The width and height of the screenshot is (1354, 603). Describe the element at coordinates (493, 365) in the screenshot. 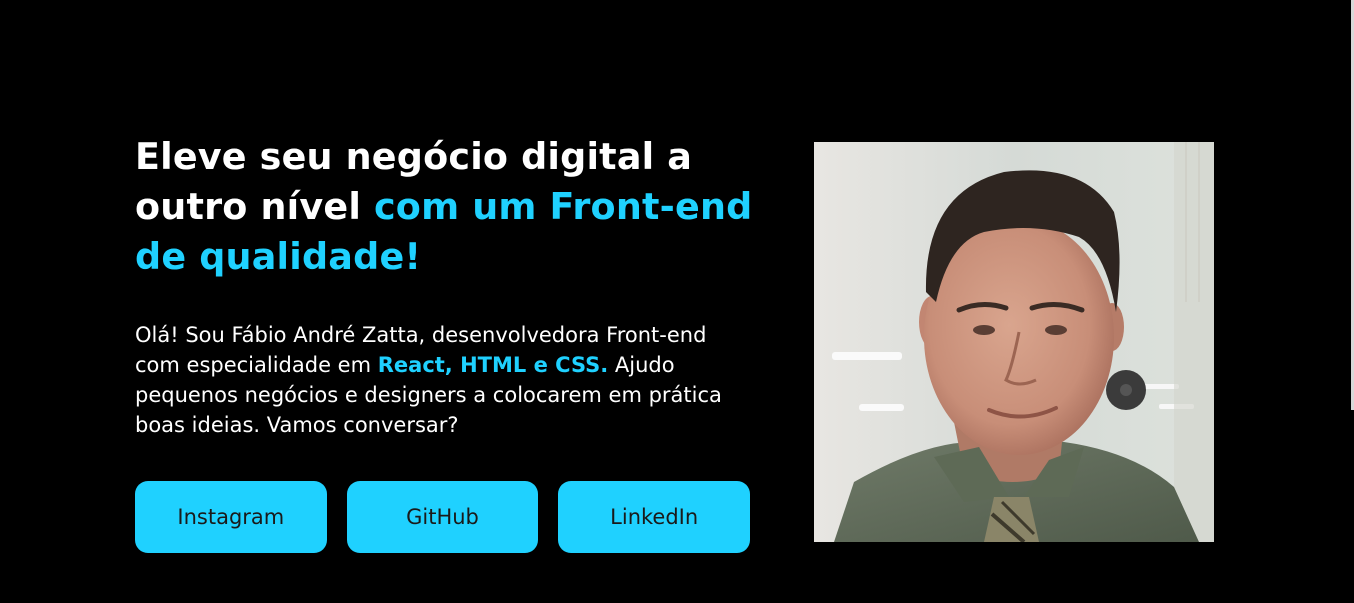

I see `intro-accent-text: React, HTML e CSS.` at that location.